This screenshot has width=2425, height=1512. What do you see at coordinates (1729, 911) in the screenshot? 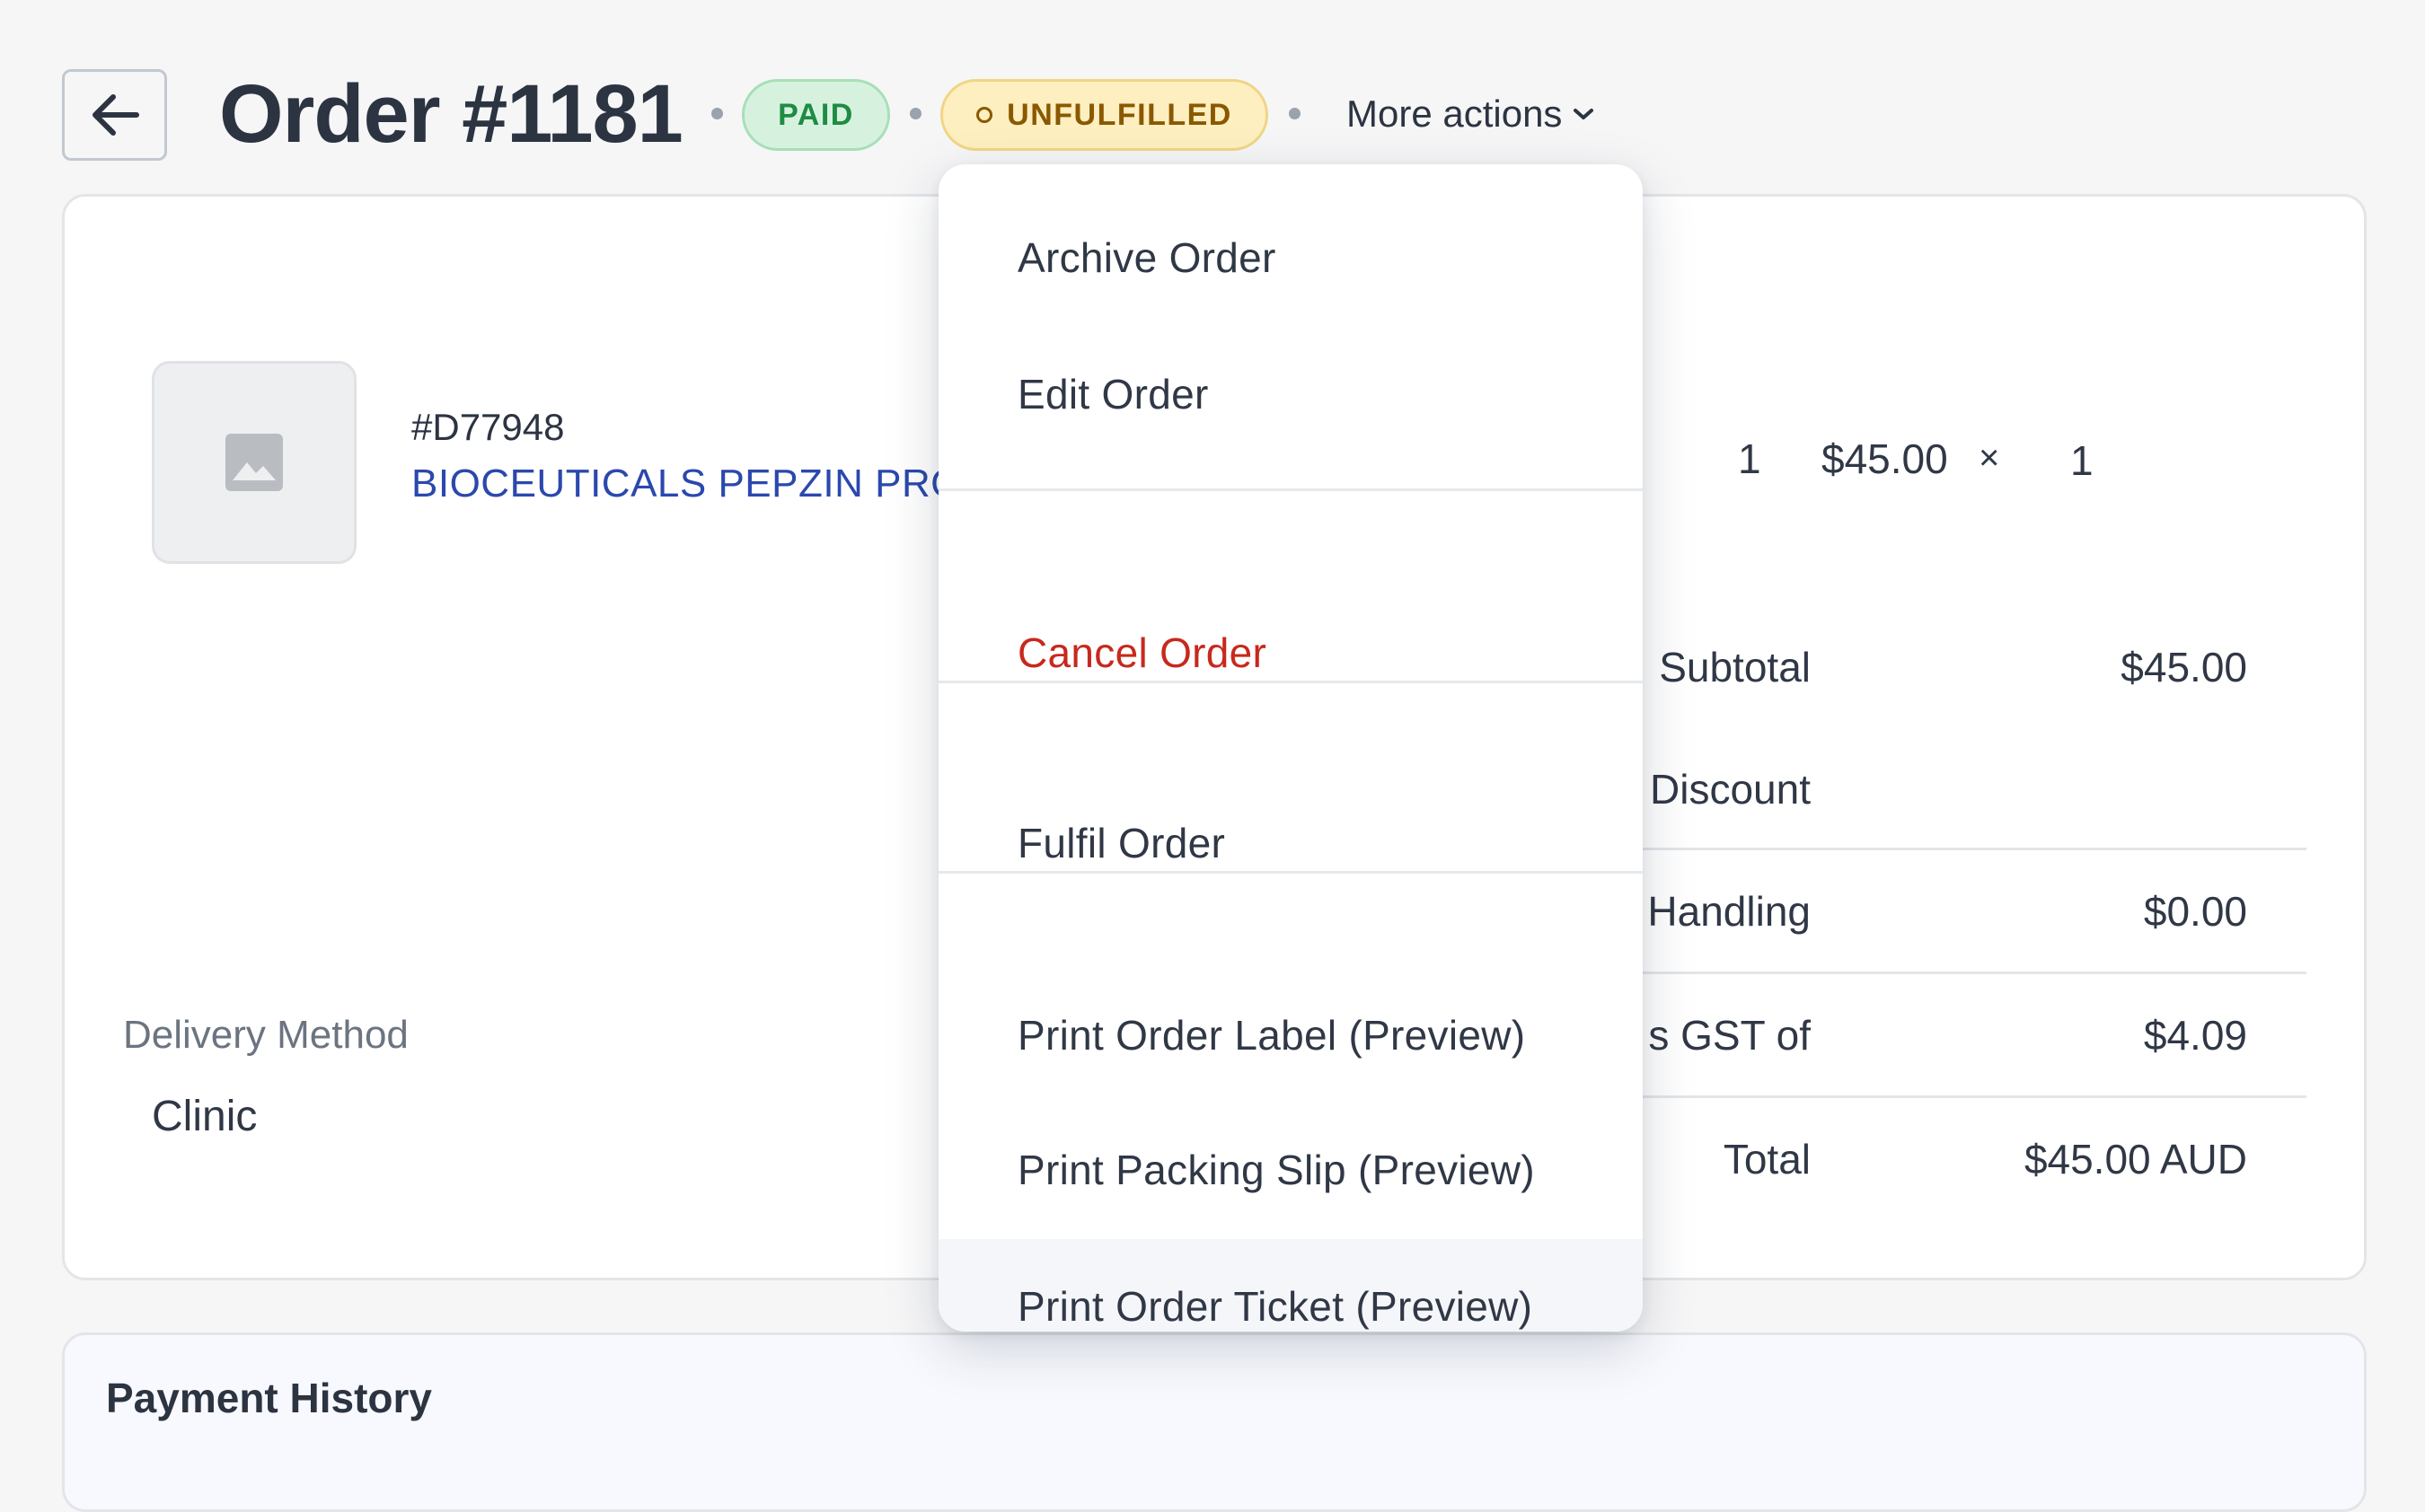
I see `handling-label: Handling` at bounding box center [1729, 911].